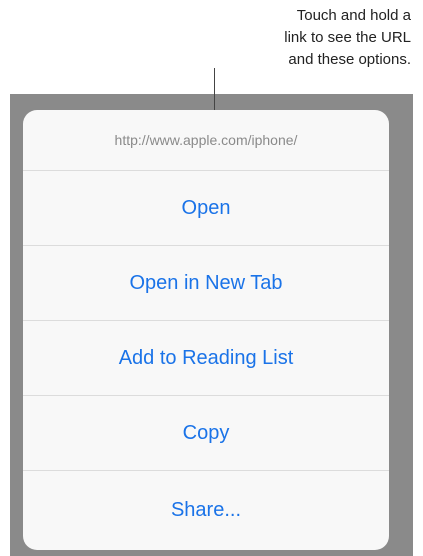  What do you see at coordinates (206, 208) in the screenshot?
I see `open-button: Open` at bounding box center [206, 208].